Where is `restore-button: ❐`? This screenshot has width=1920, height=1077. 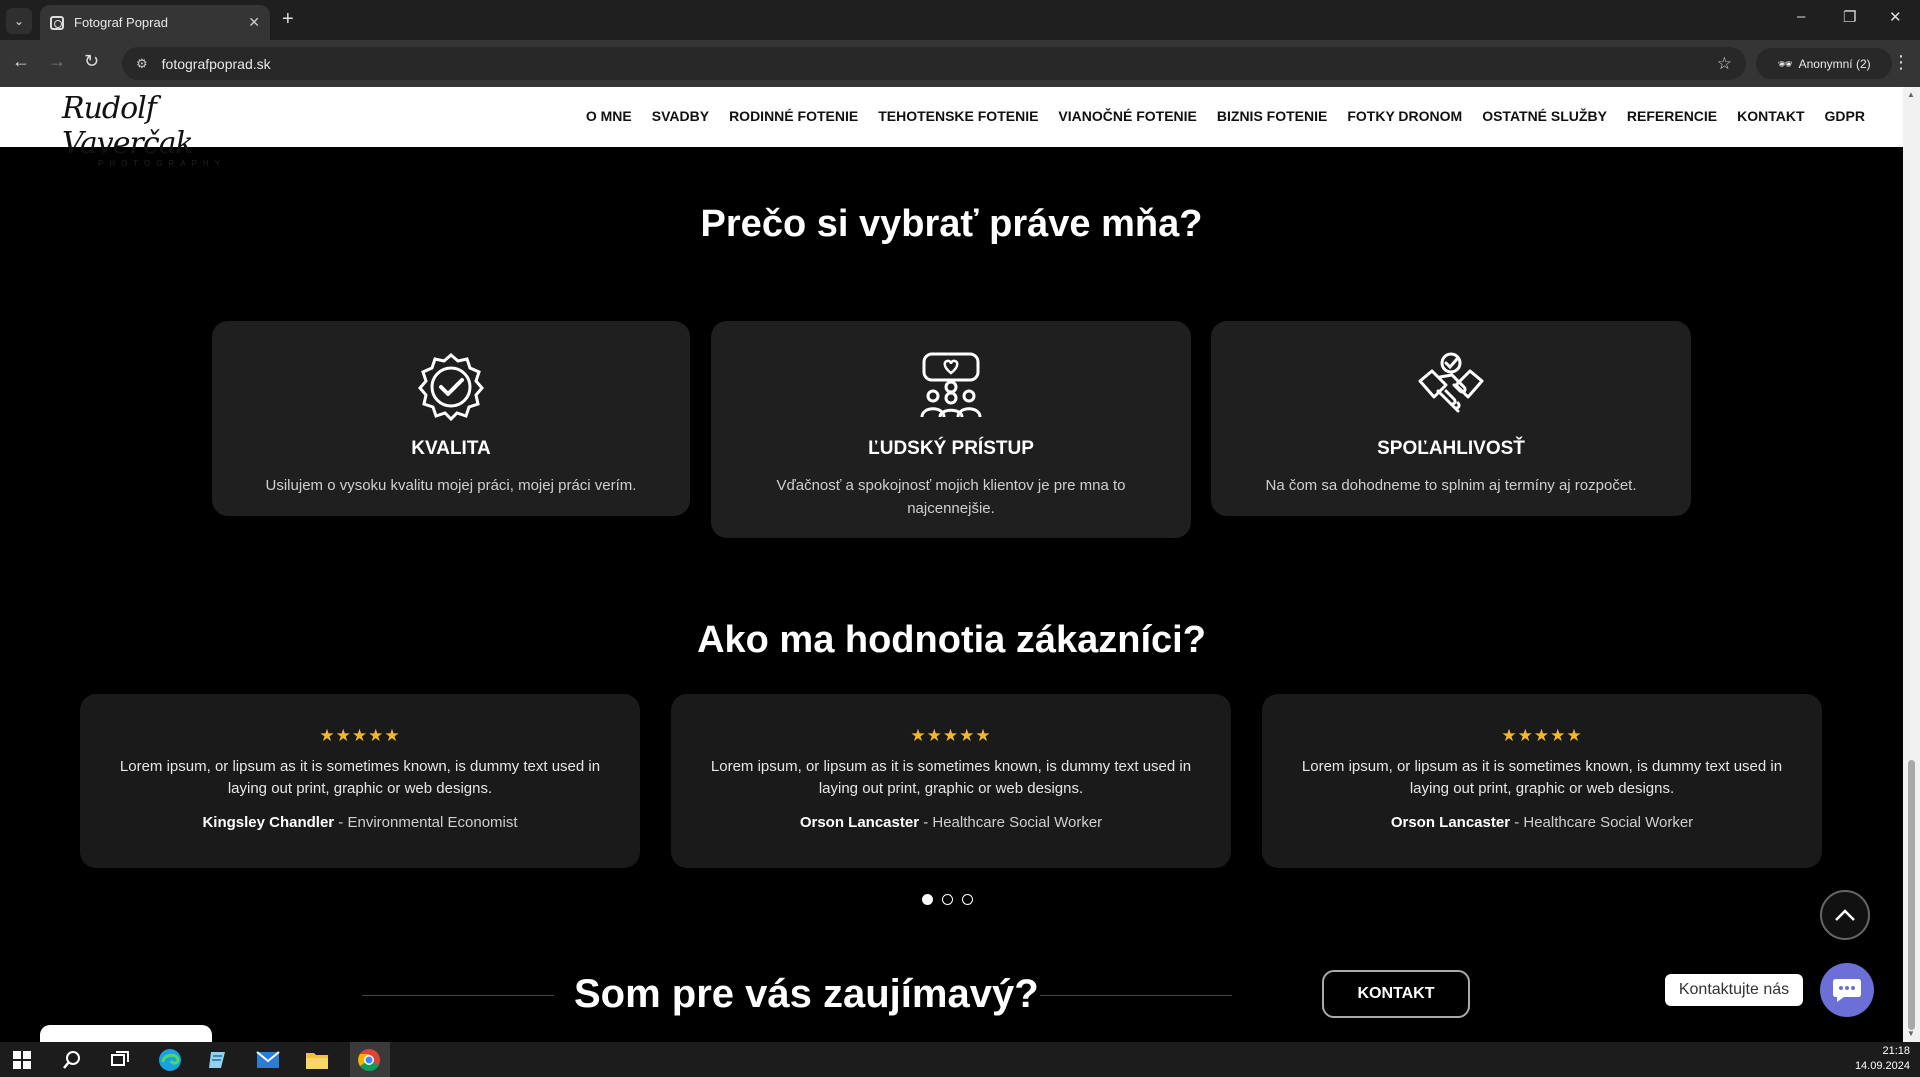 restore-button: ❐ is located at coordinates (1849, 17).